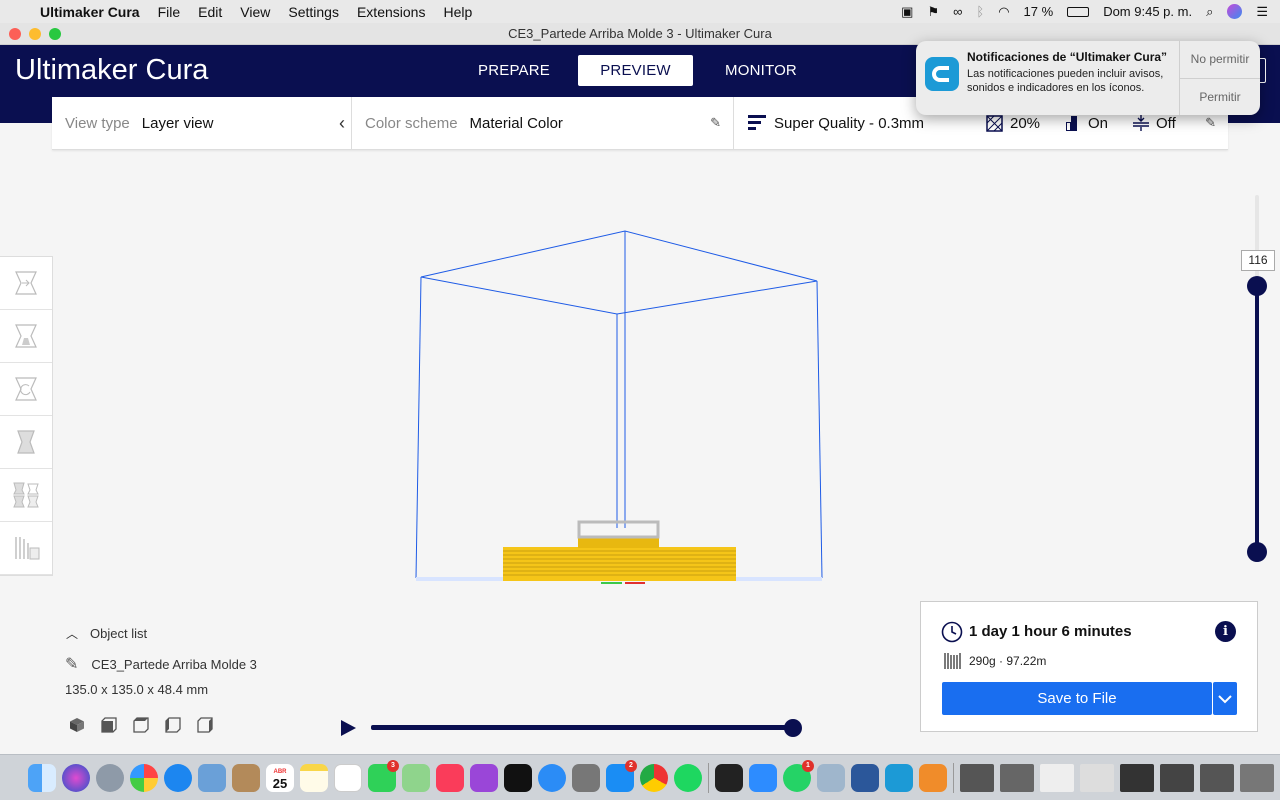 The image size is (1280, 800). I want to click on macos-dock: ABR 25 3 2 1, so click(640, 777).